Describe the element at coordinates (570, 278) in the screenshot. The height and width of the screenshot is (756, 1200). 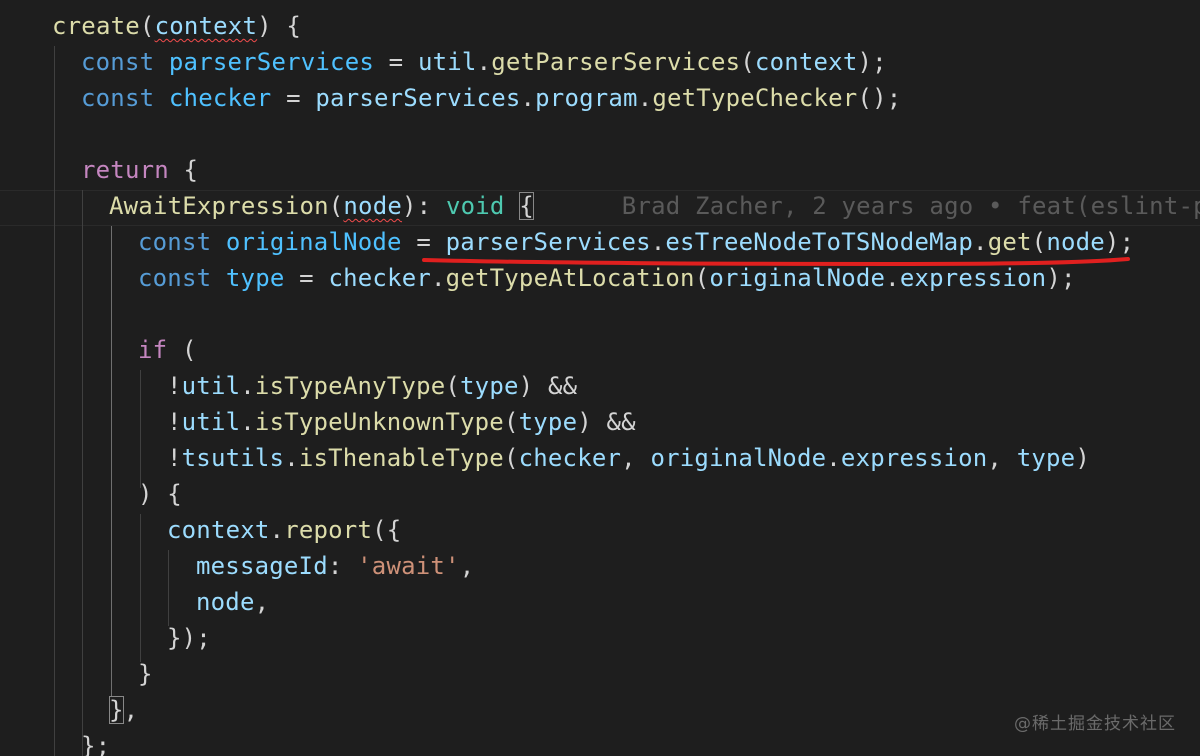
I see `token-function: getTypeAtLocation` at that location.